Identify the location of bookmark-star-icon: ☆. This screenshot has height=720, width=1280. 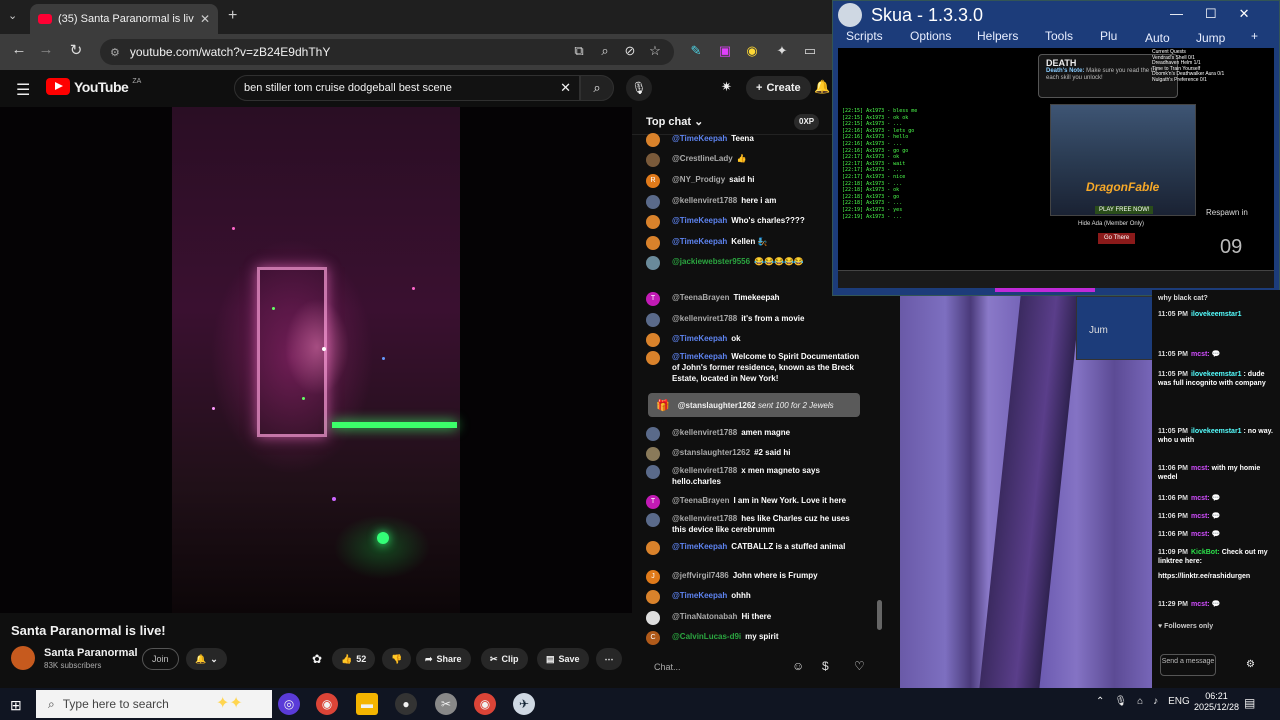
(655, 51).